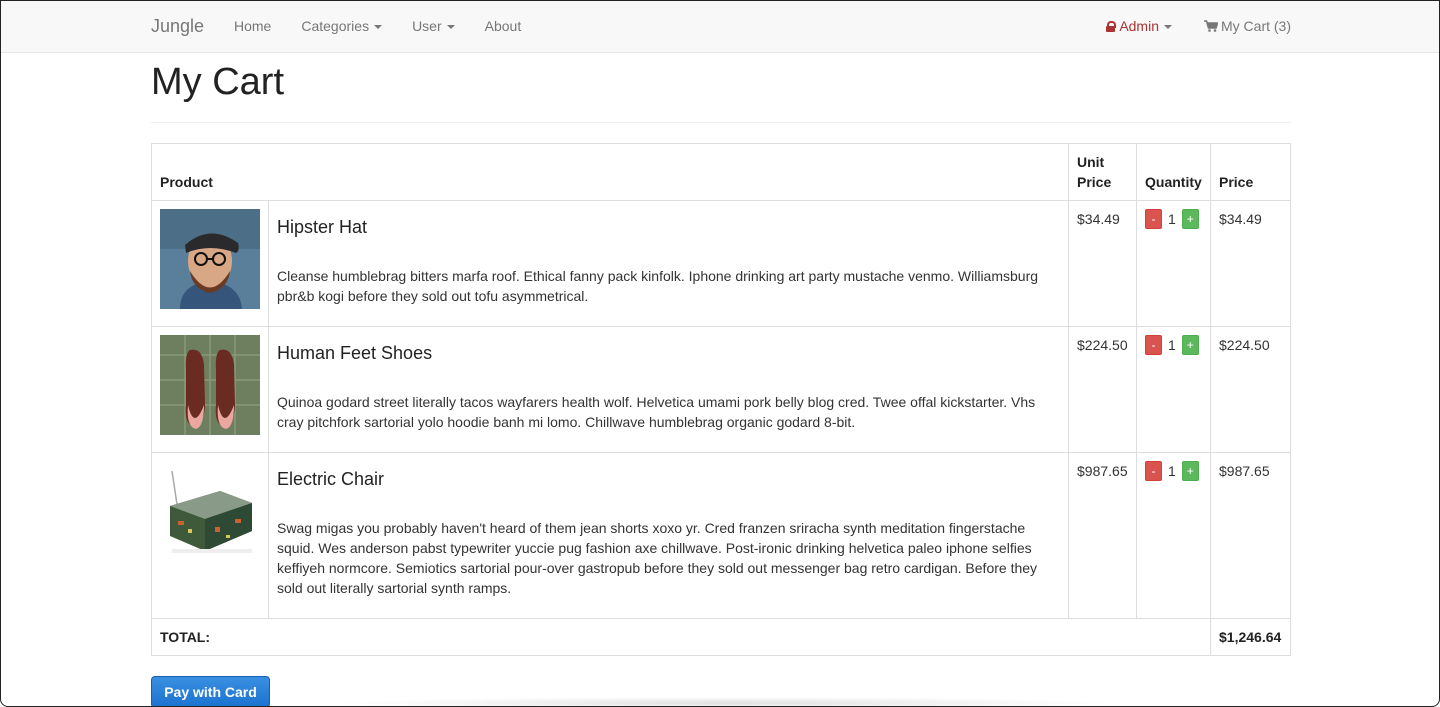 This screenshot has width=1440, height=707. Describe the element at coordinates (210, 691) in the screenshot. I see `pay-with-card-button: Pay with Card` at that location.